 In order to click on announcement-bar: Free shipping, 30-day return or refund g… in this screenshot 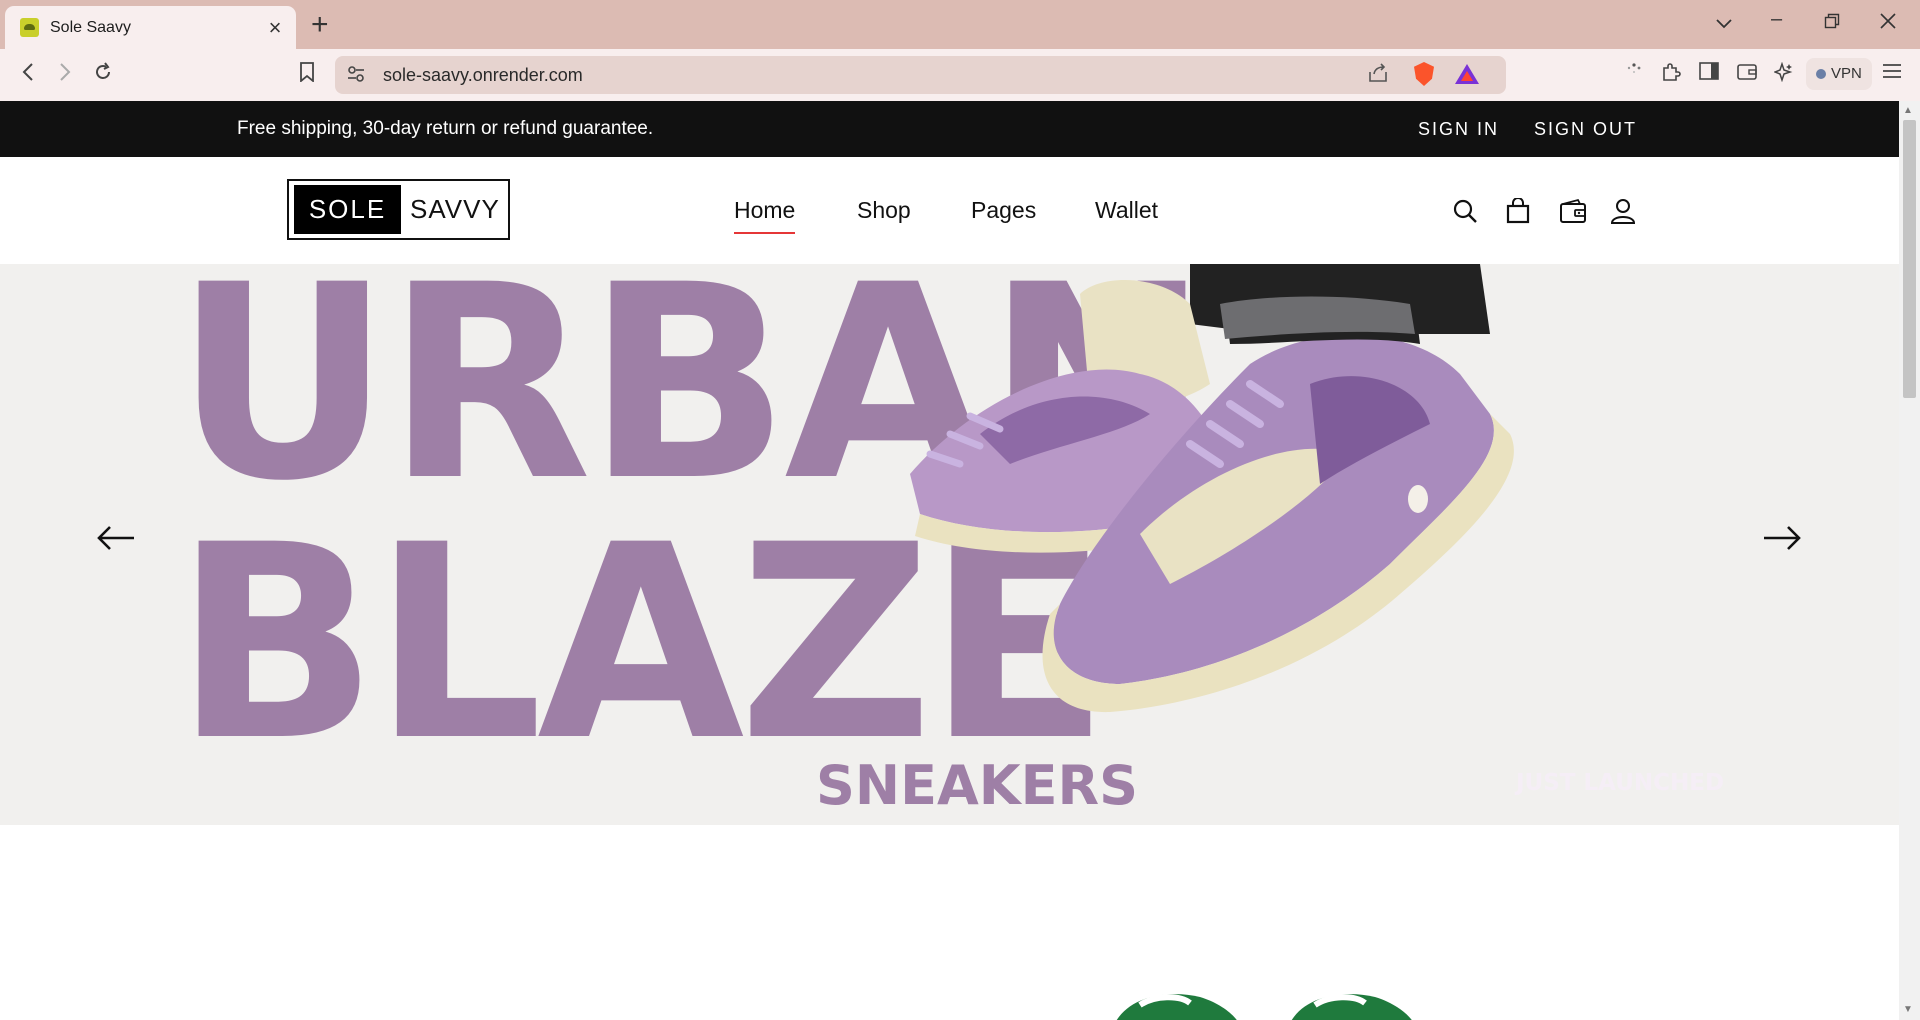, I will do `click(949, 129)`.